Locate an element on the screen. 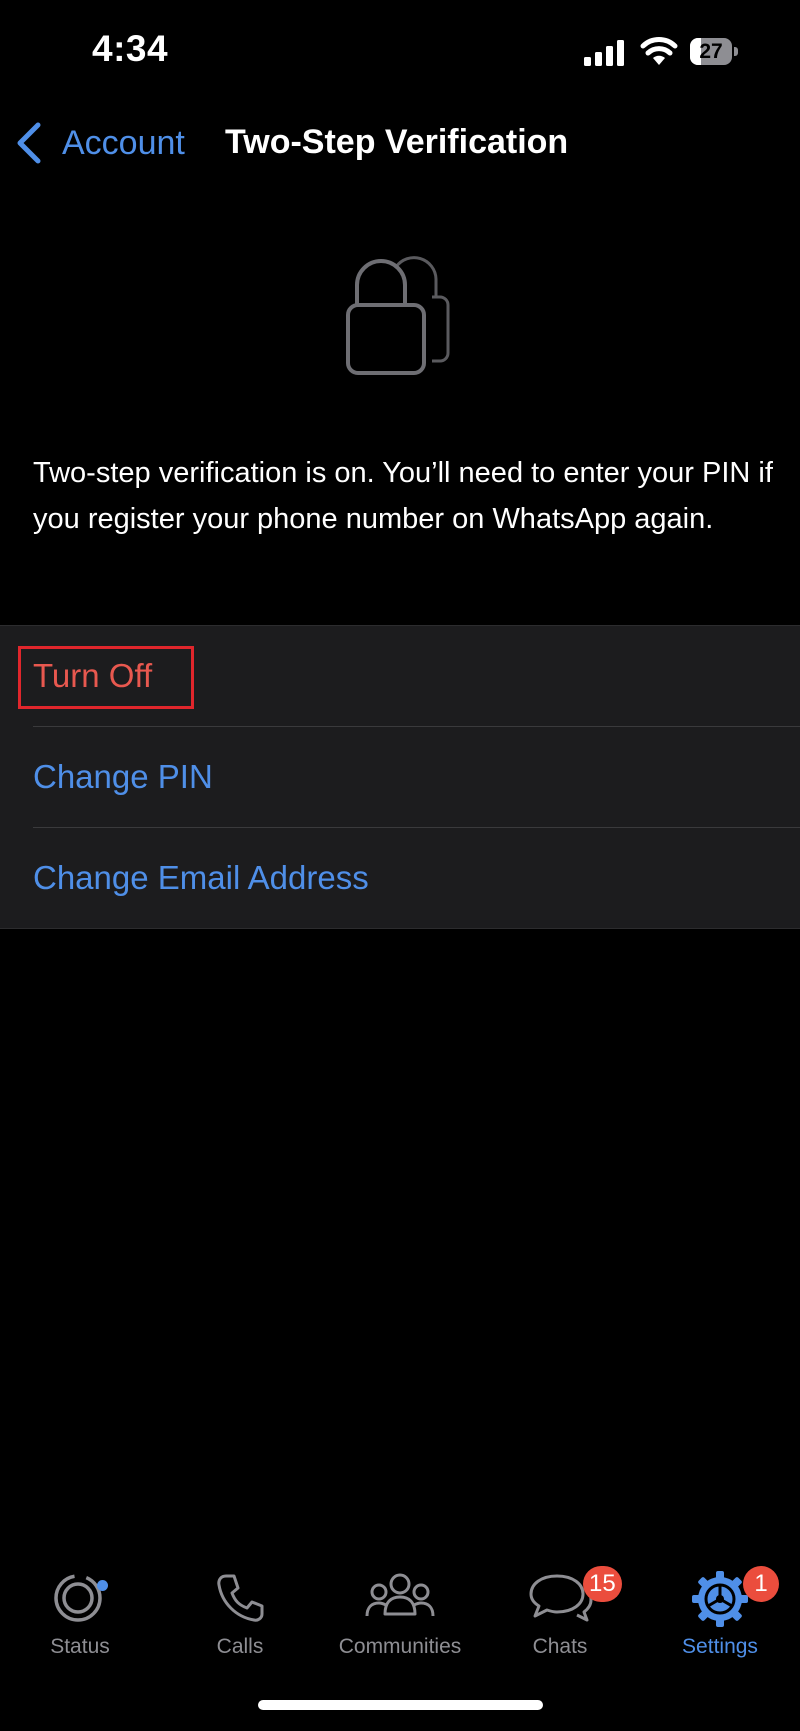  tab-chats-label: Chats is located at coordinates (560, 1646).